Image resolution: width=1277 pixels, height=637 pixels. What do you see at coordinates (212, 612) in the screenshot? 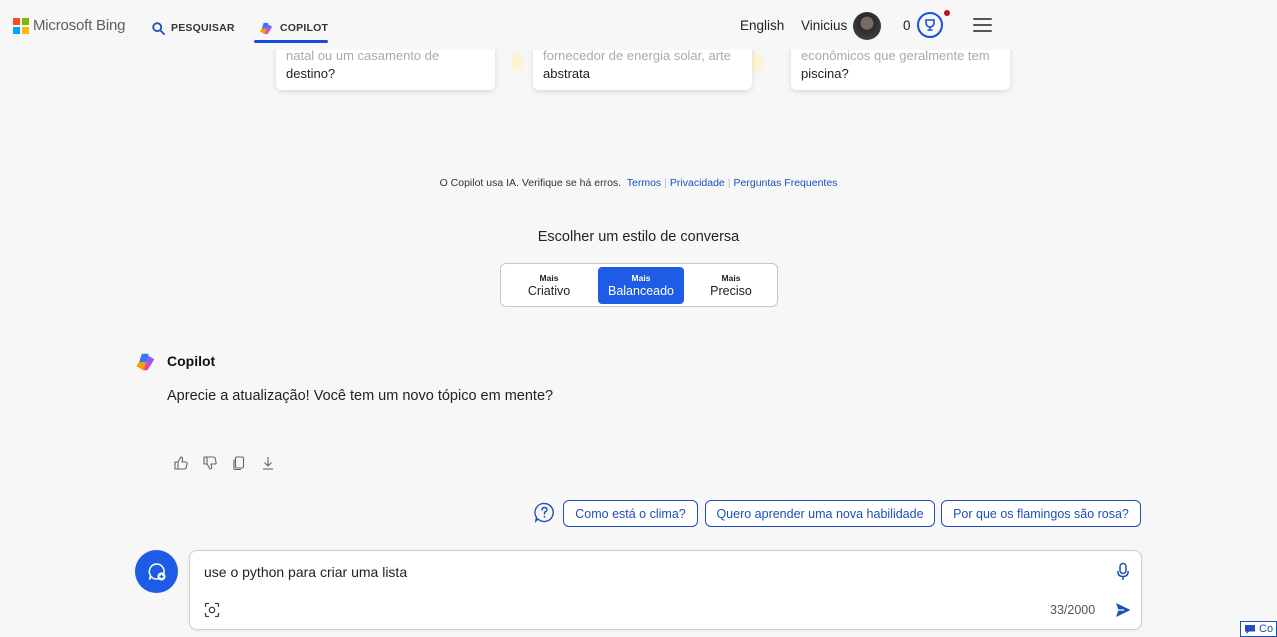
I see `visual-search-icon` at bounding box center [212, 612].